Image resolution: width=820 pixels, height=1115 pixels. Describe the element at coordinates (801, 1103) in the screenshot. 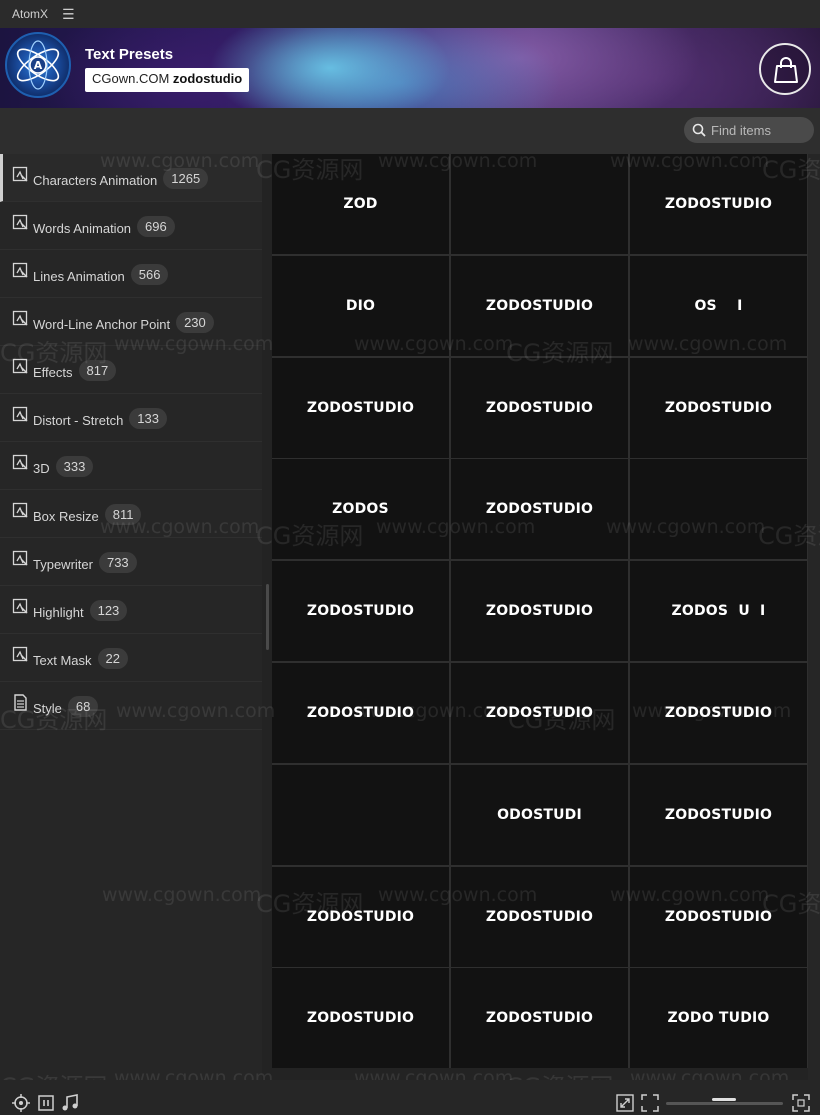

I see `fullscreen-icon` at that location.